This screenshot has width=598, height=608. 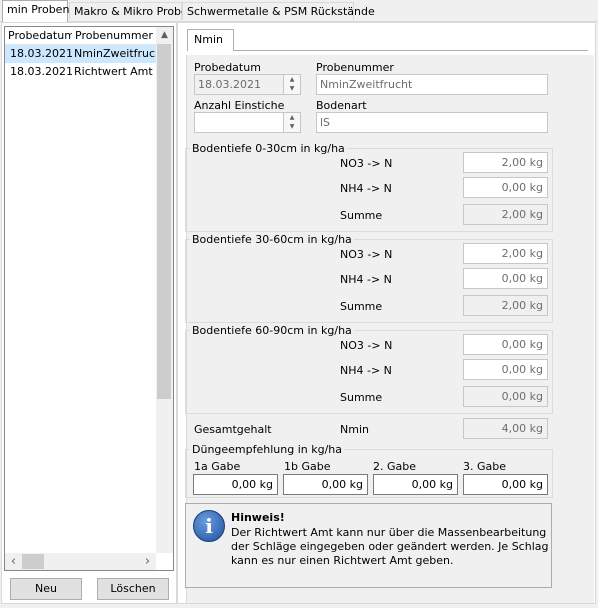 I want to click on probedatum-field: 18.03.2021 ▲ ▼, so click(x=247, y=84).